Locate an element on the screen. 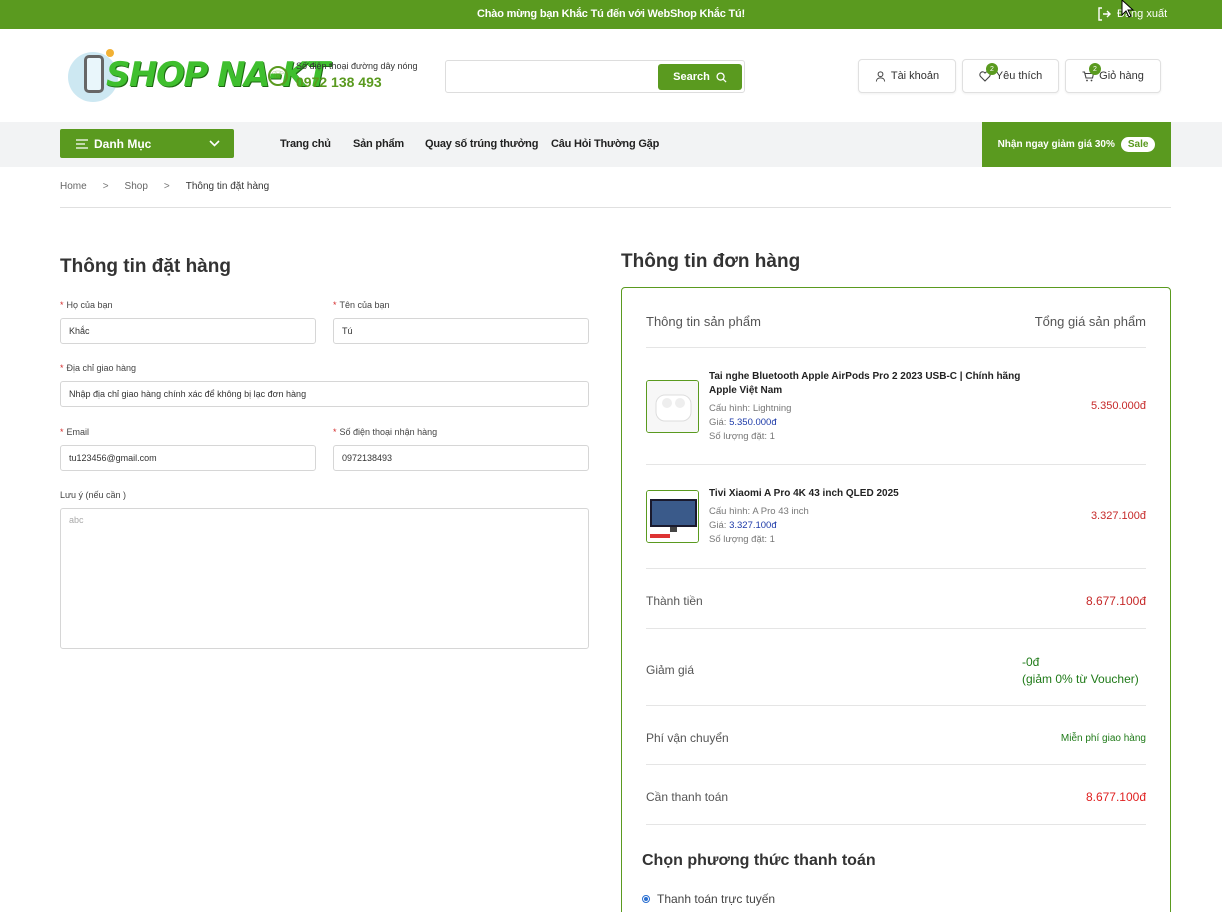 The width and height of the screenshot is (1222, 912). account-label: Tài khoản is located at coordinates (915, 76).